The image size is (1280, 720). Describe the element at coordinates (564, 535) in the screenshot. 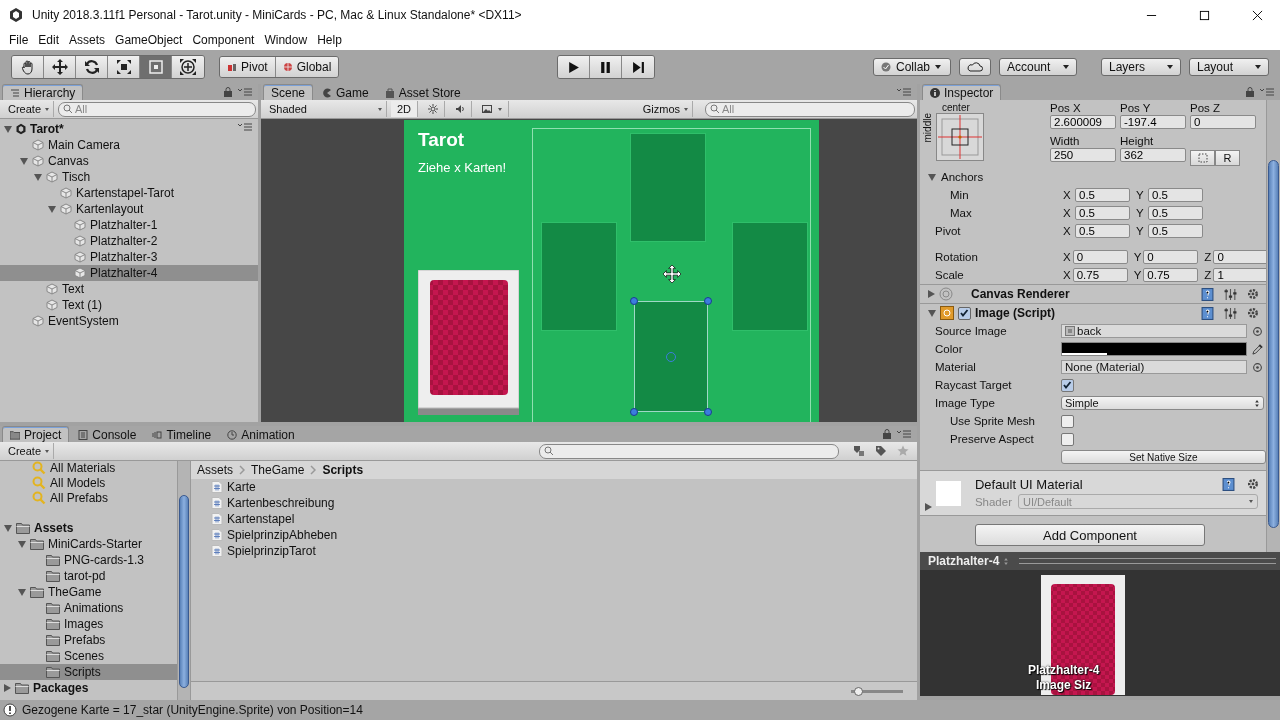

I see `script-file-item: SpielprinzipAbheben` at that location.